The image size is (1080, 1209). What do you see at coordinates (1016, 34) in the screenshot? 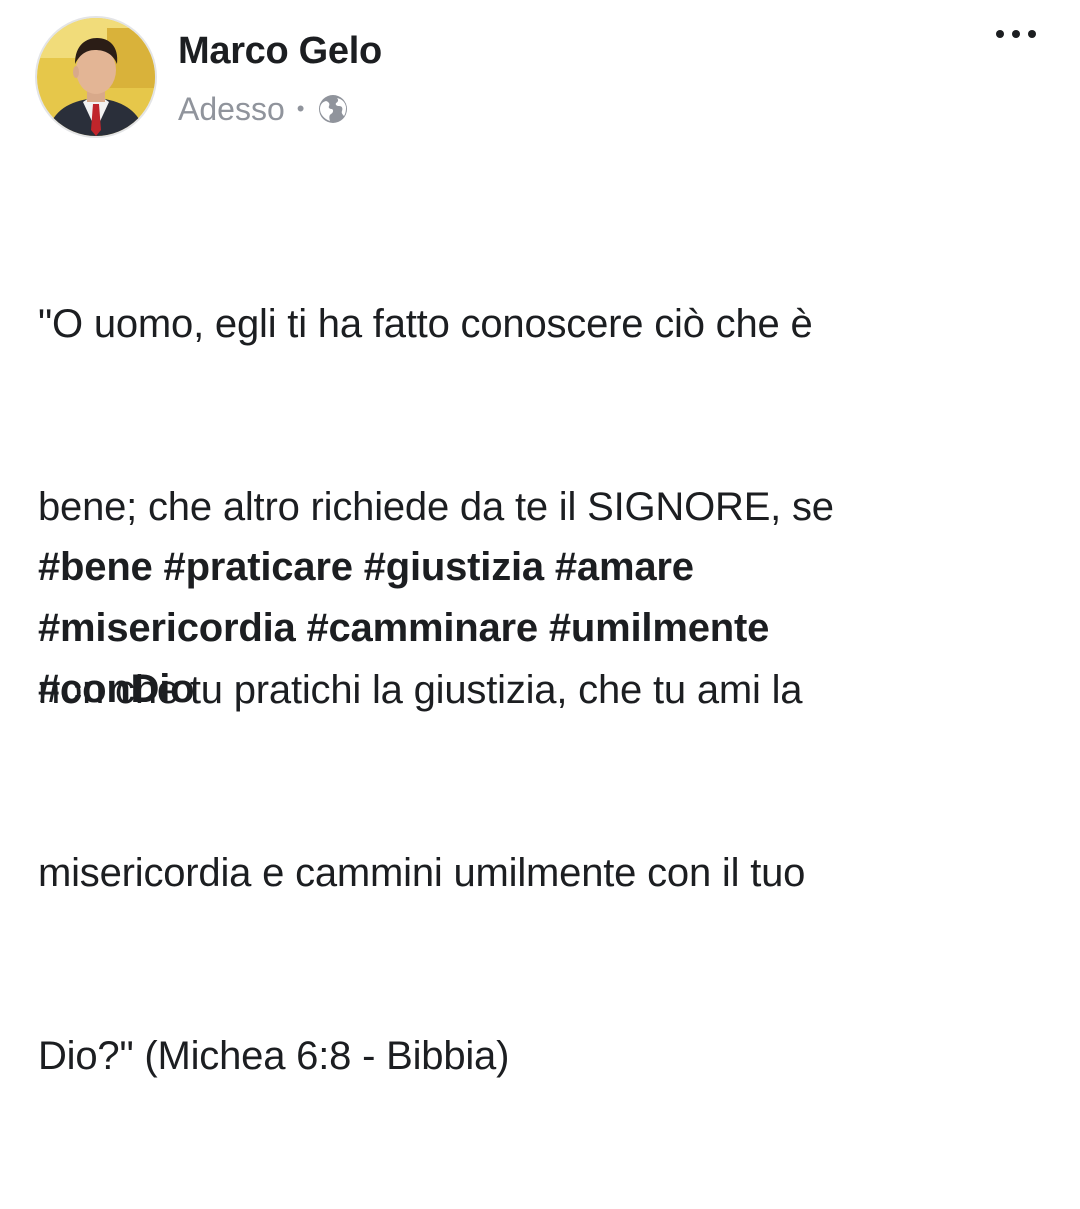
I see `more-options-icon` at bounding box center [1016, 34].